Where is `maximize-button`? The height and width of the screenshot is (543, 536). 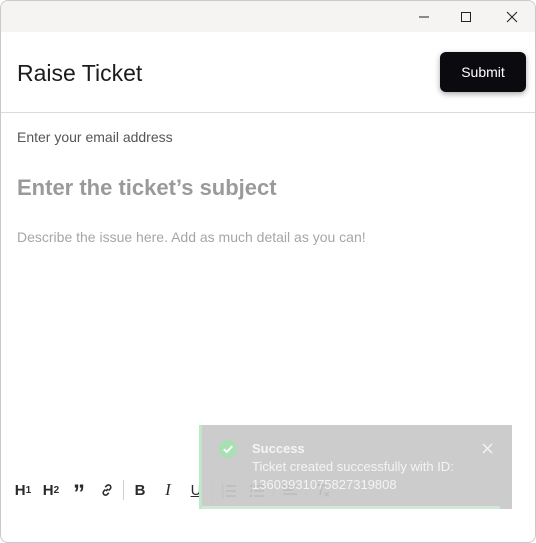
maximize-button is located at coordinates (466, 16).